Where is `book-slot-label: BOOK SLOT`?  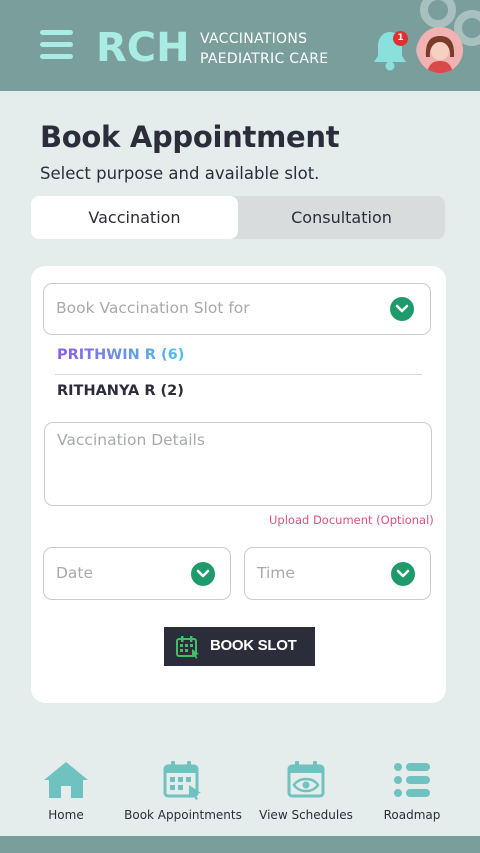
book-slot-label: BOOK SLOT is located at coordinates (253, 645).